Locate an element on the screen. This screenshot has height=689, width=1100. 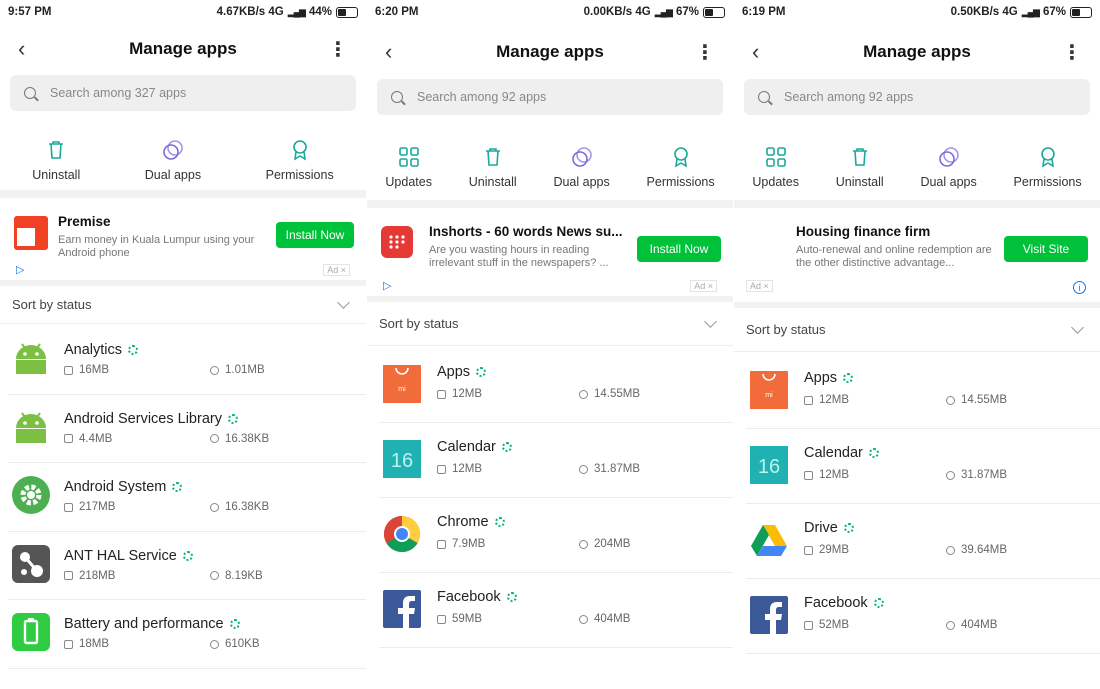
app-name-text: Analytics is located at coordinates (93, 350).